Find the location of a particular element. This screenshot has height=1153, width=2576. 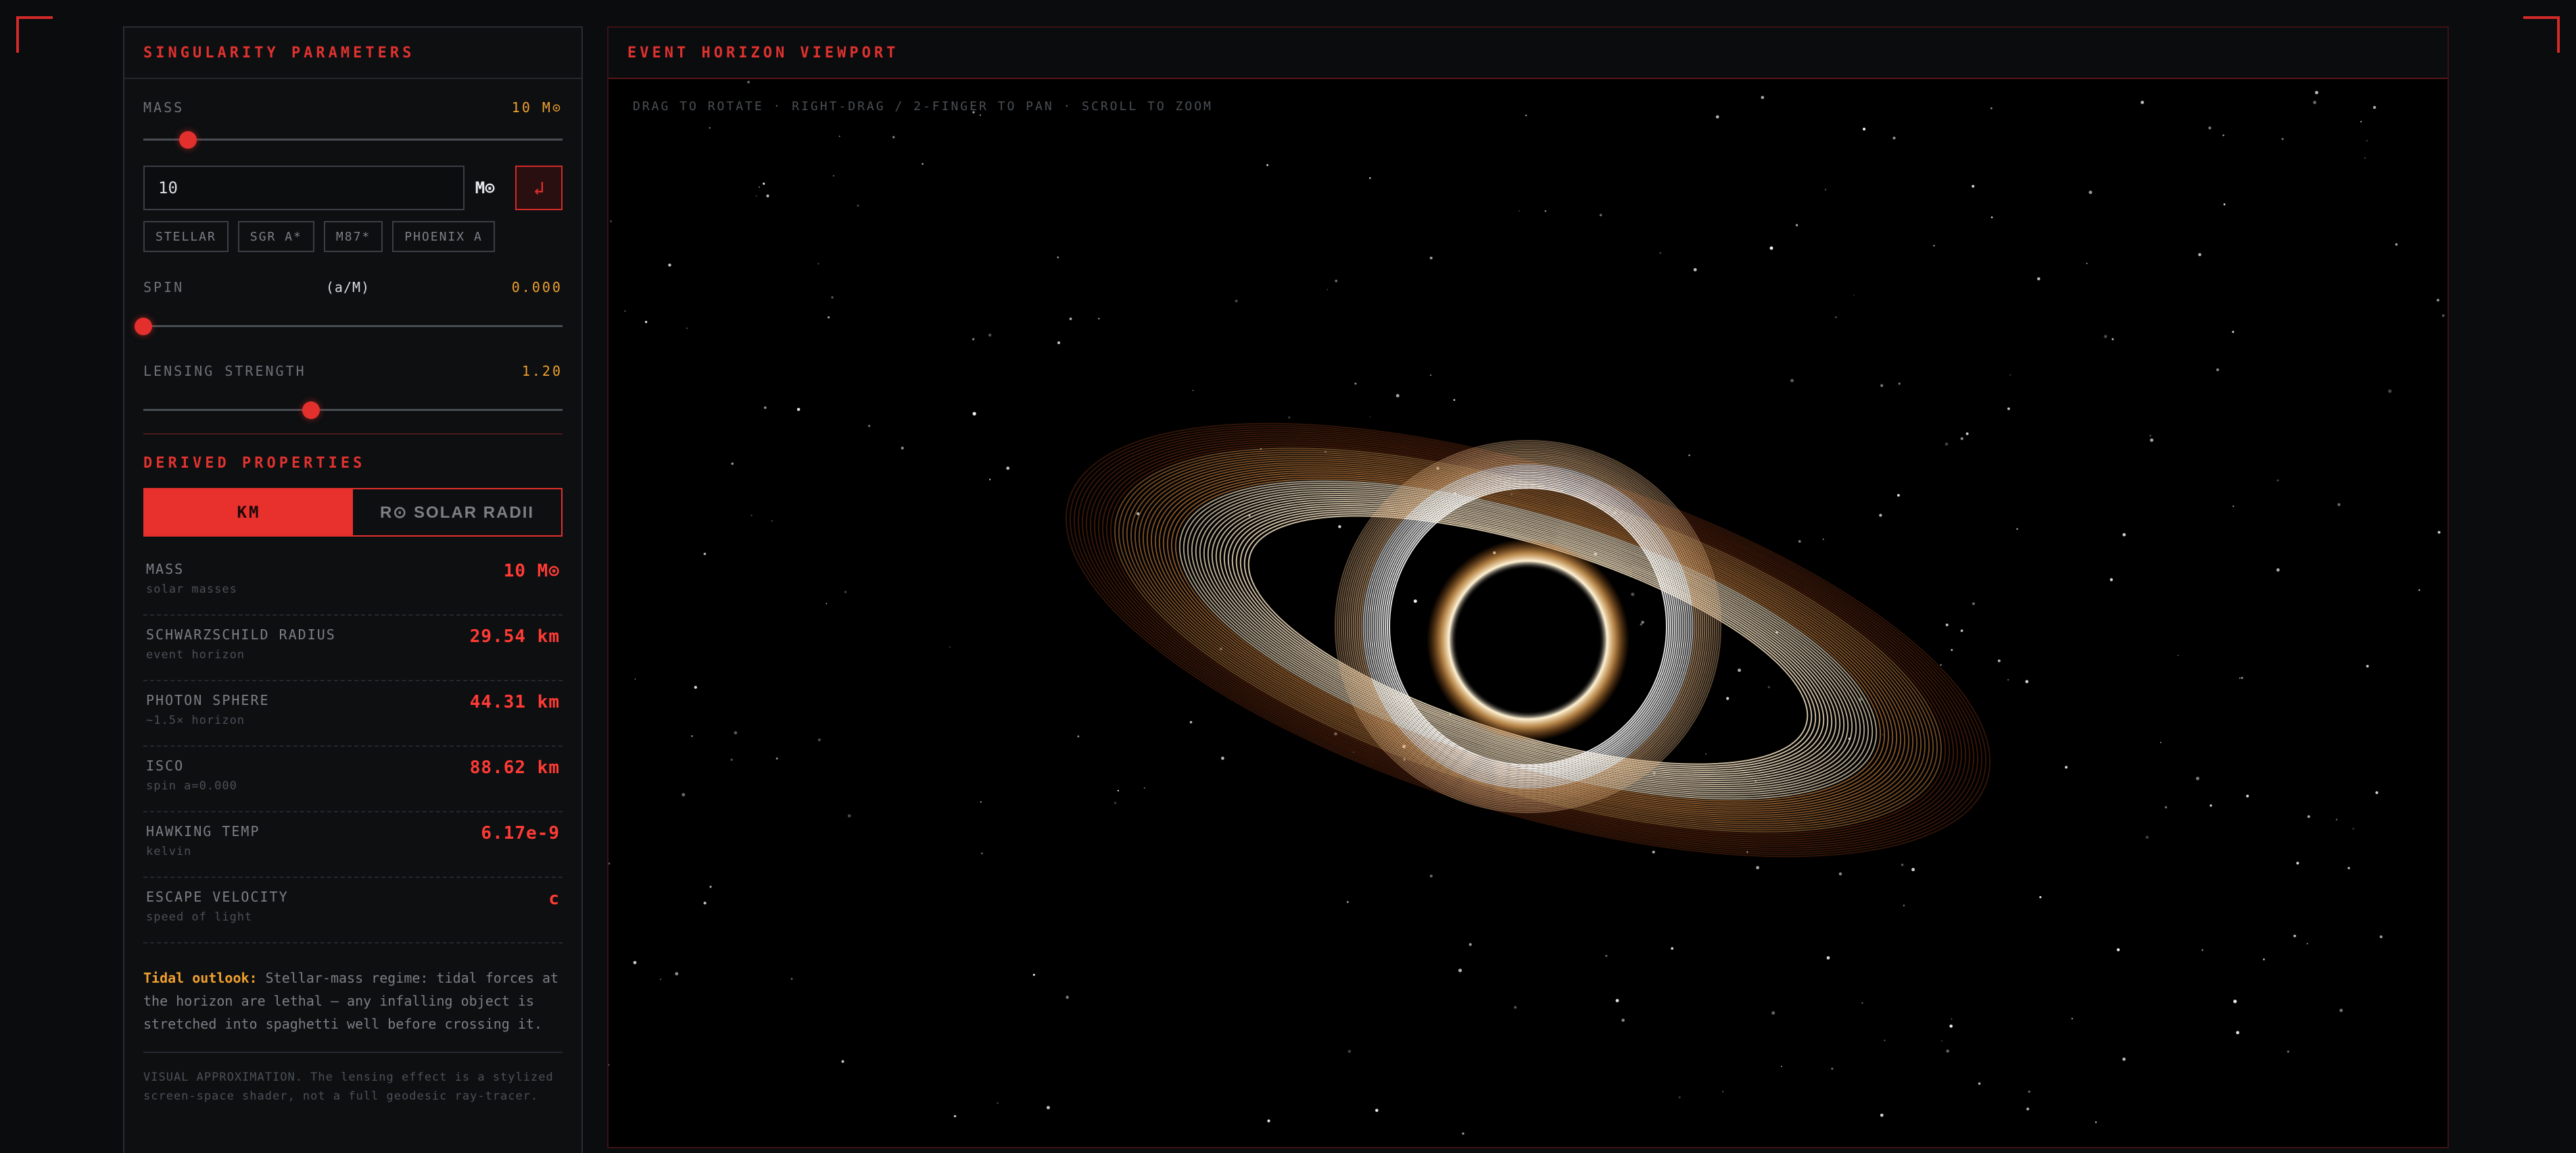

derived-properties-title: DERIVED PROPERTIES is located at coordinates (254, 463).